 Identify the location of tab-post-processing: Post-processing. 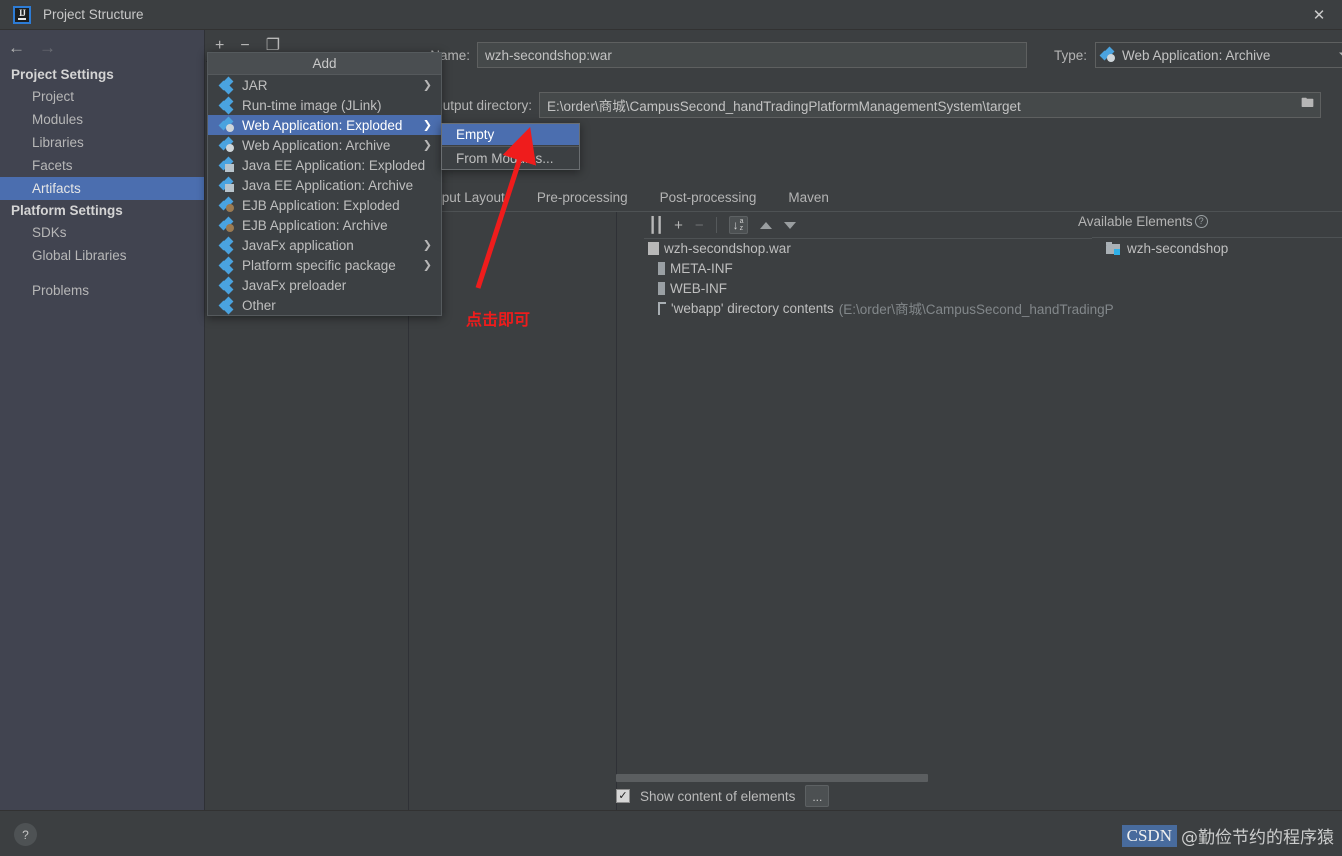
(708, 197).